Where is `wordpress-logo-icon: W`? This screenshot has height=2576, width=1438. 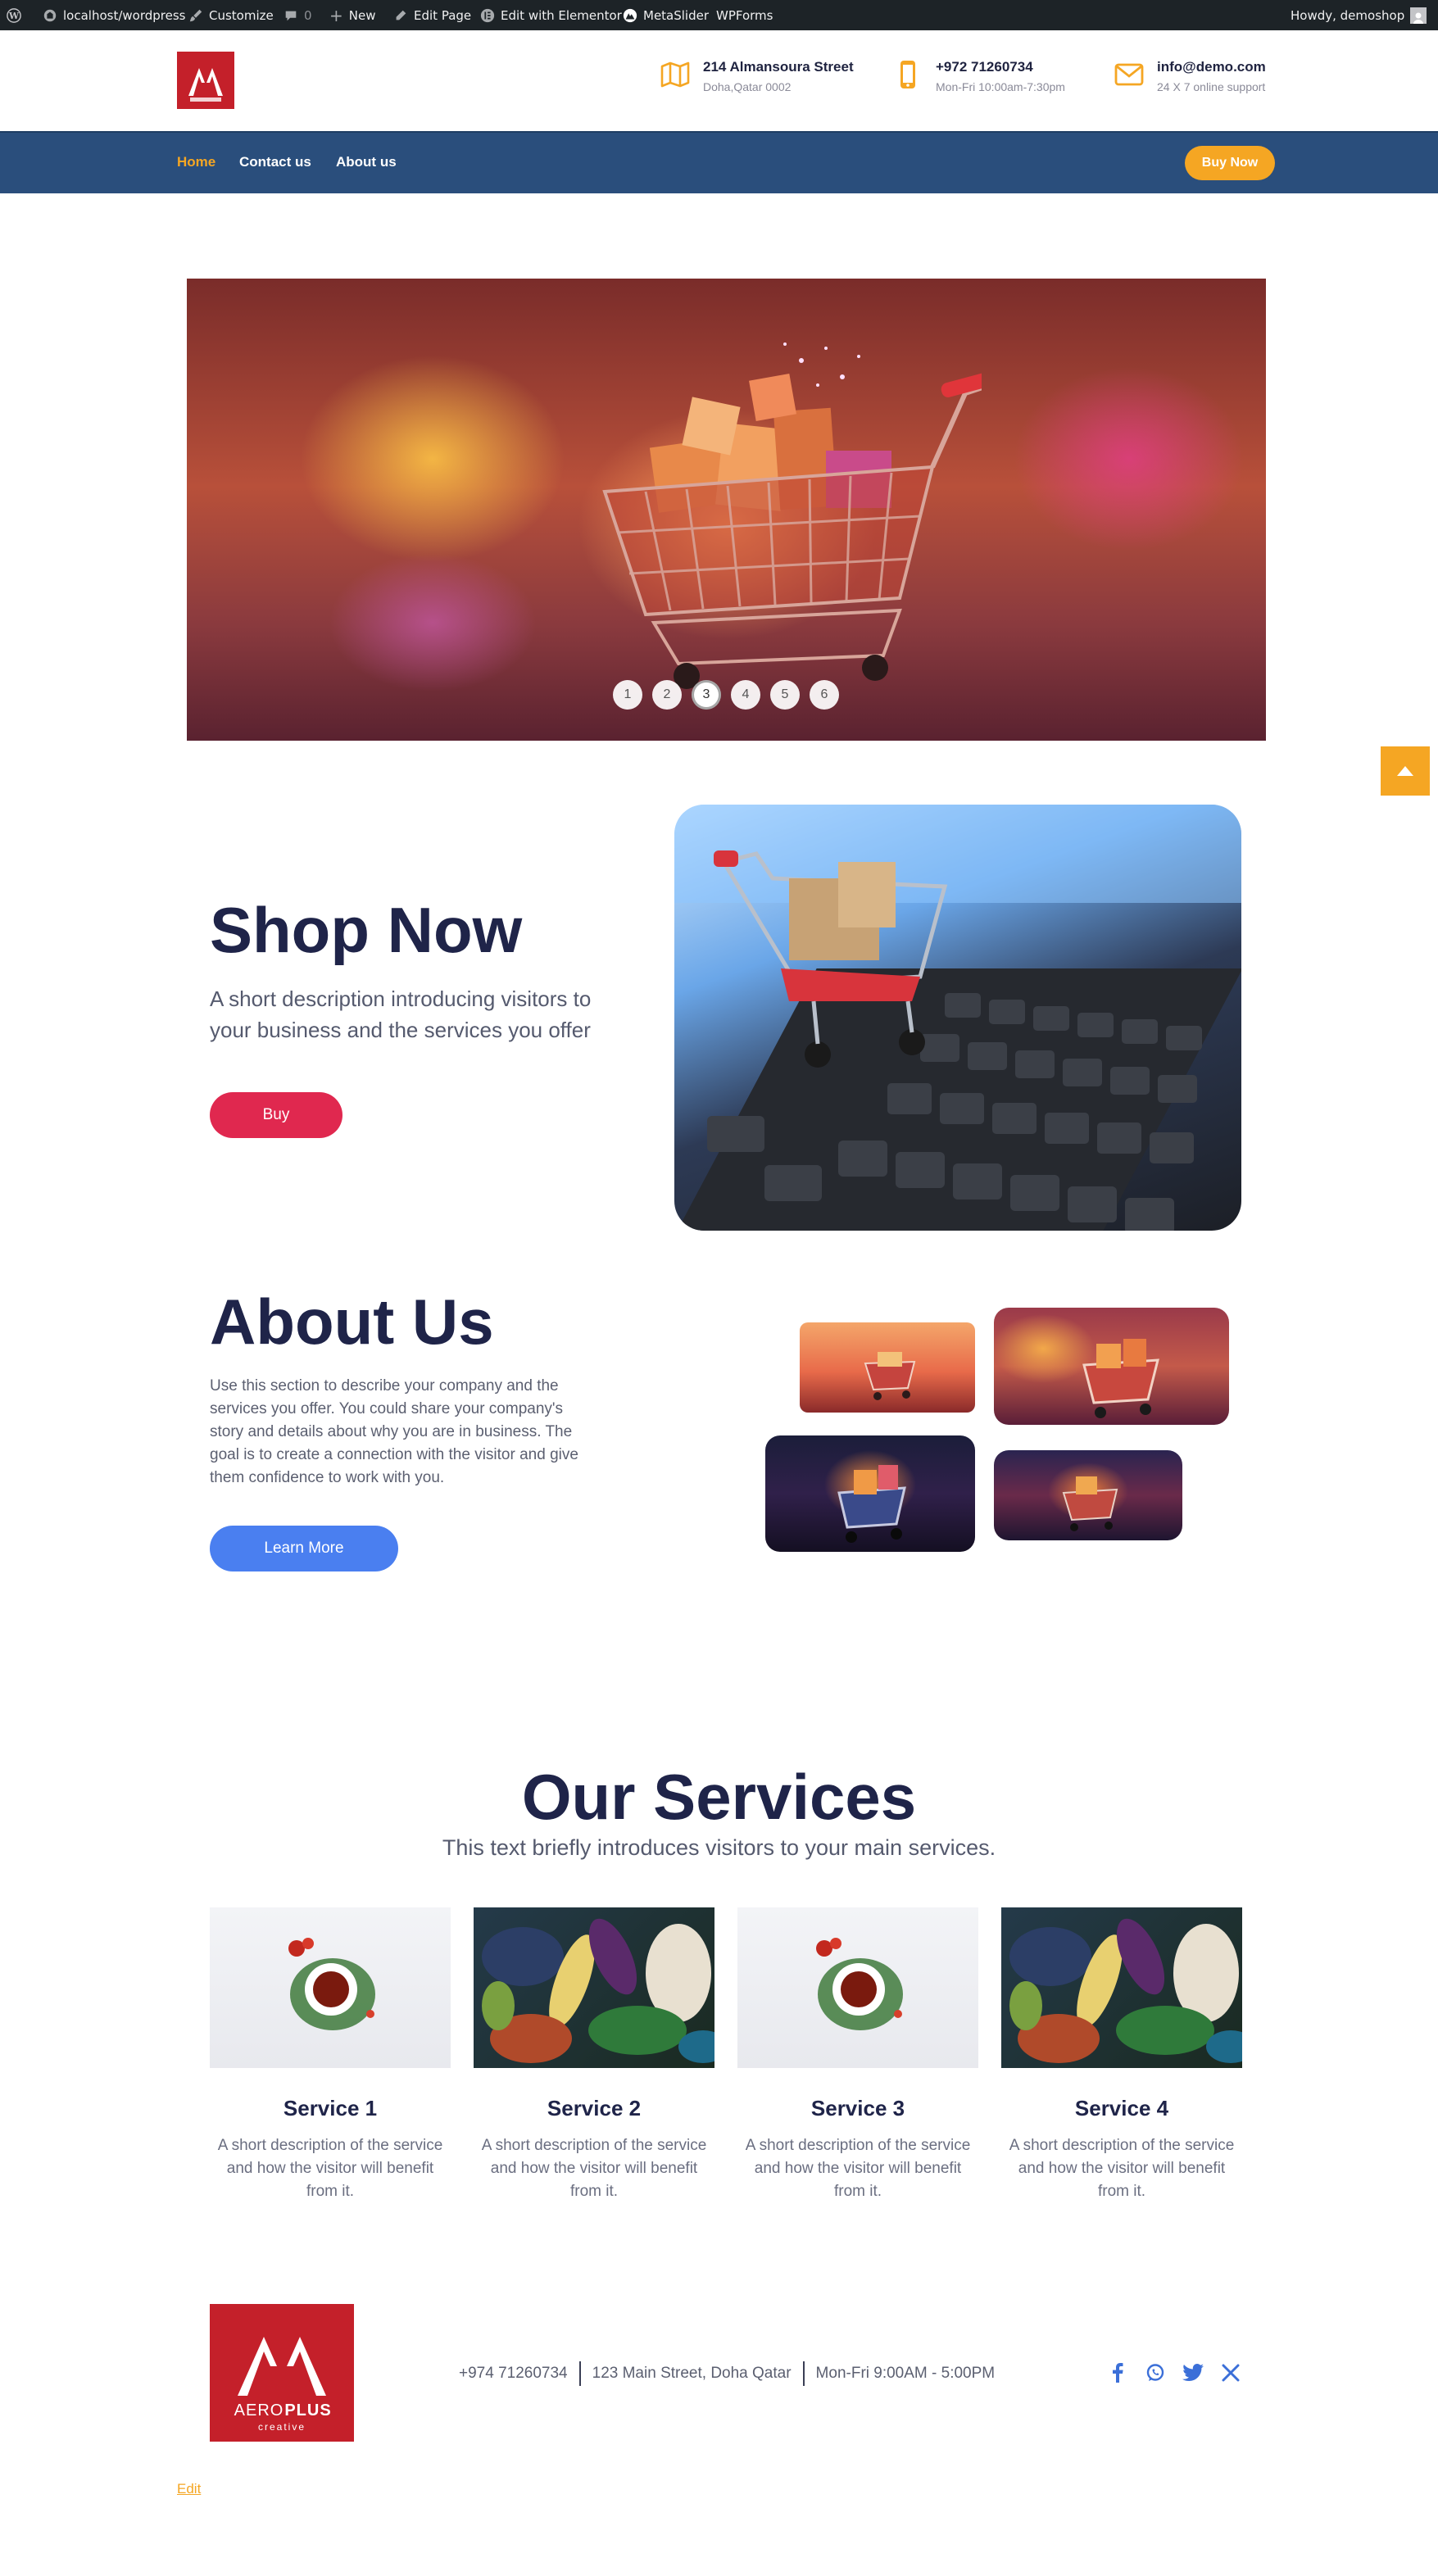
wordpress-logo-icon: W is located at coordinates (14, 15).